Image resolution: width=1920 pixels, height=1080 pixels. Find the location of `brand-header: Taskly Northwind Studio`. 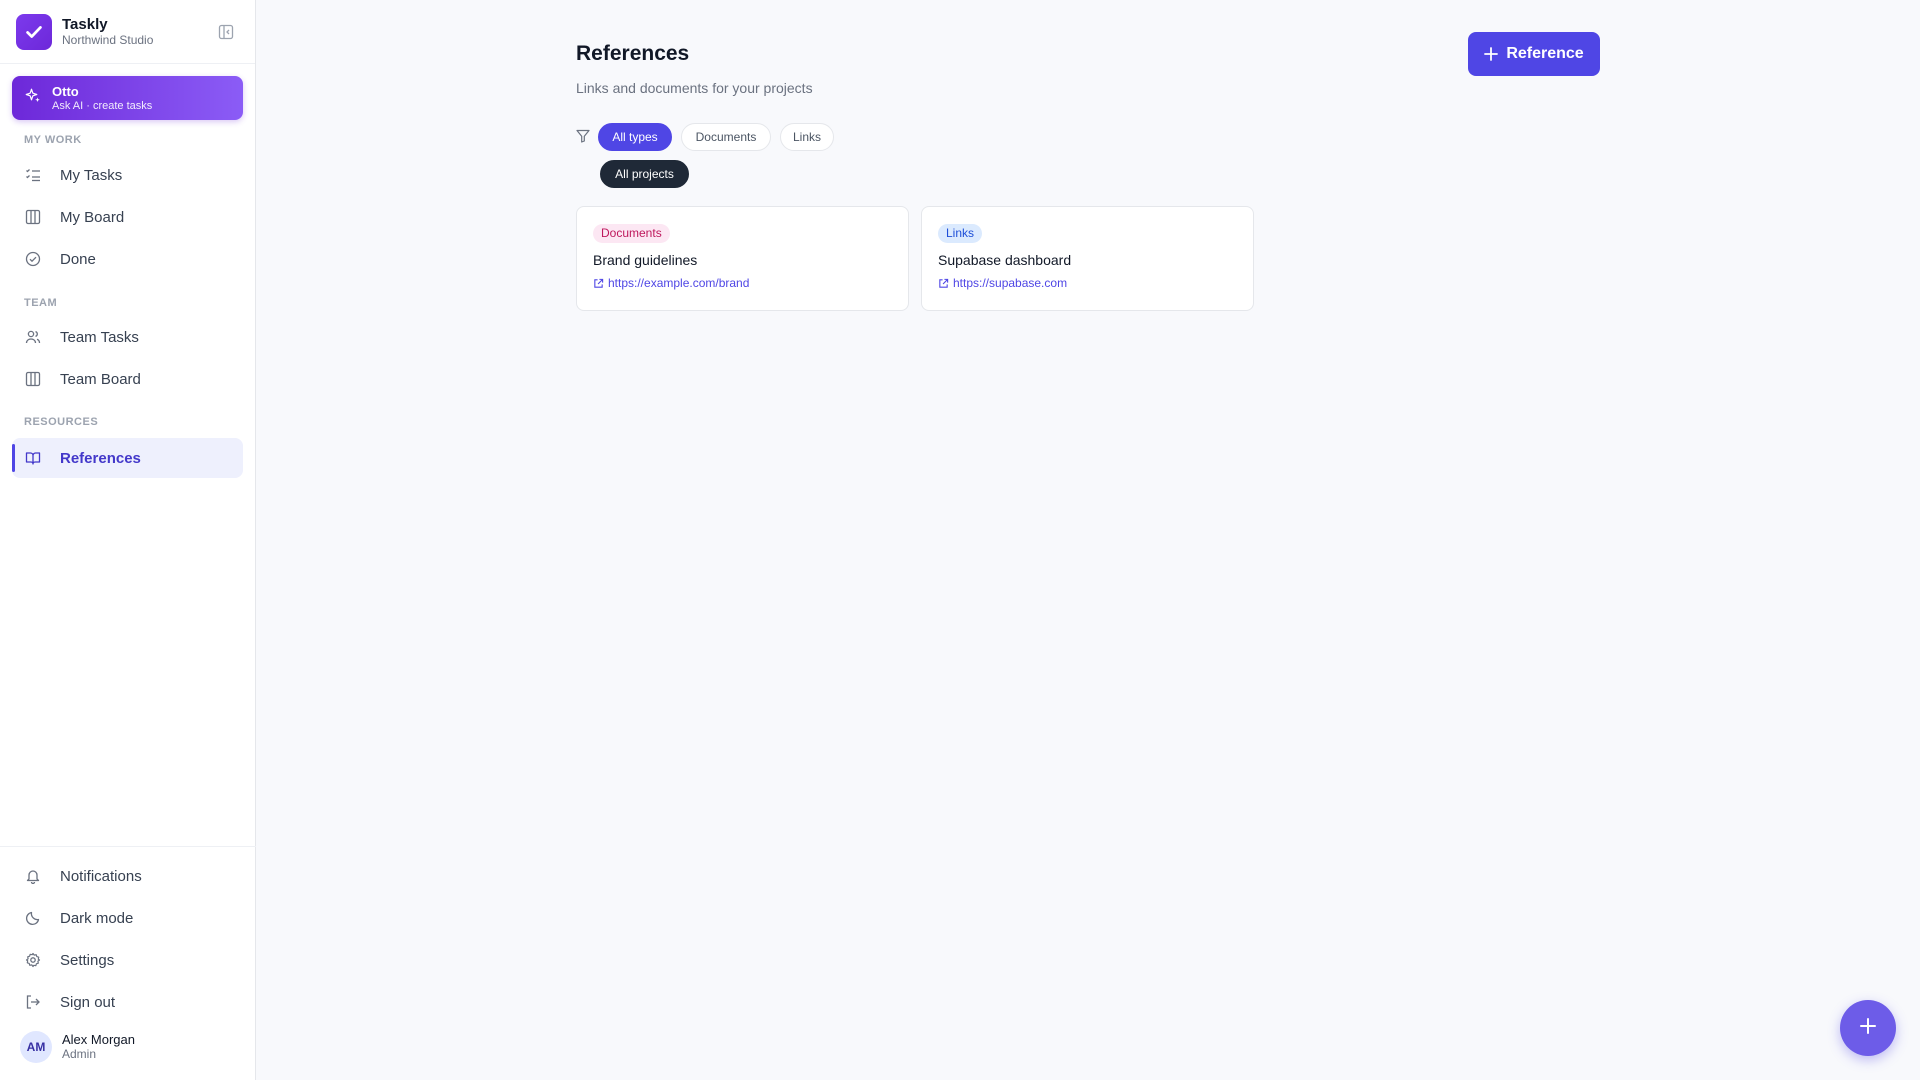

brand-header: Taskly Northwind Studio is located at coordinates (127, 32).